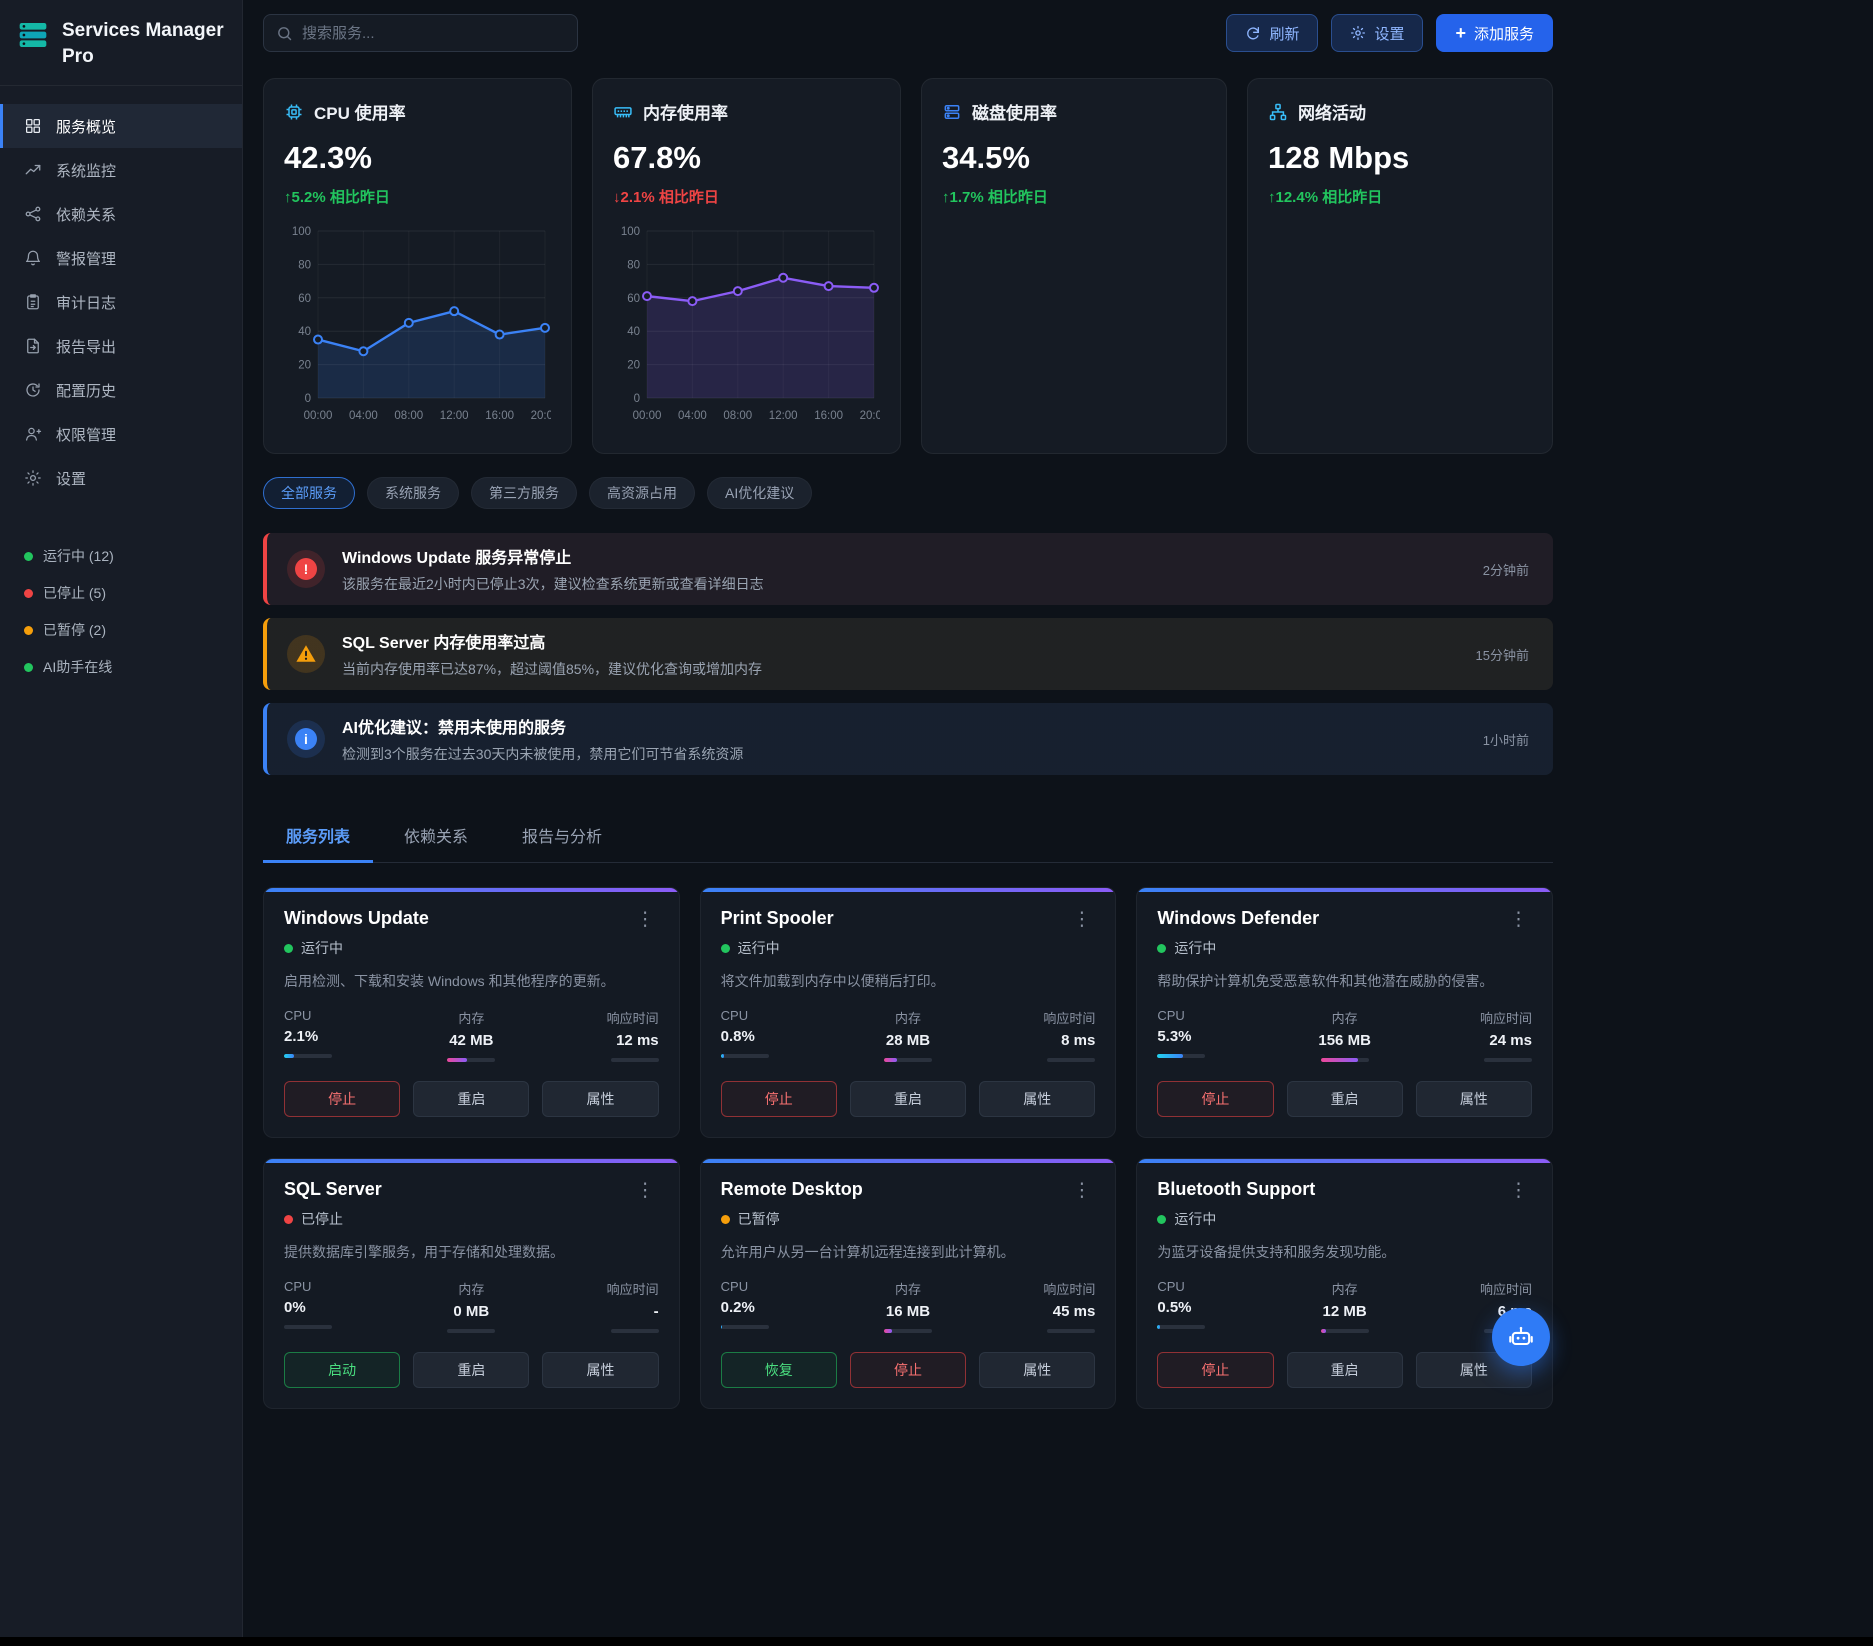 This screenshot has height=1646, width=1873. I want to click on svg-text: 100, so click(630, 232).